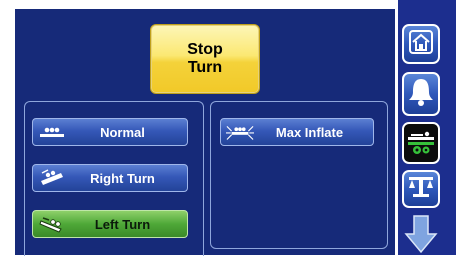 Image resolution: width=456 pixels, height=260 pixels. I want to click on arrow-down-icon, so click(421, 237).